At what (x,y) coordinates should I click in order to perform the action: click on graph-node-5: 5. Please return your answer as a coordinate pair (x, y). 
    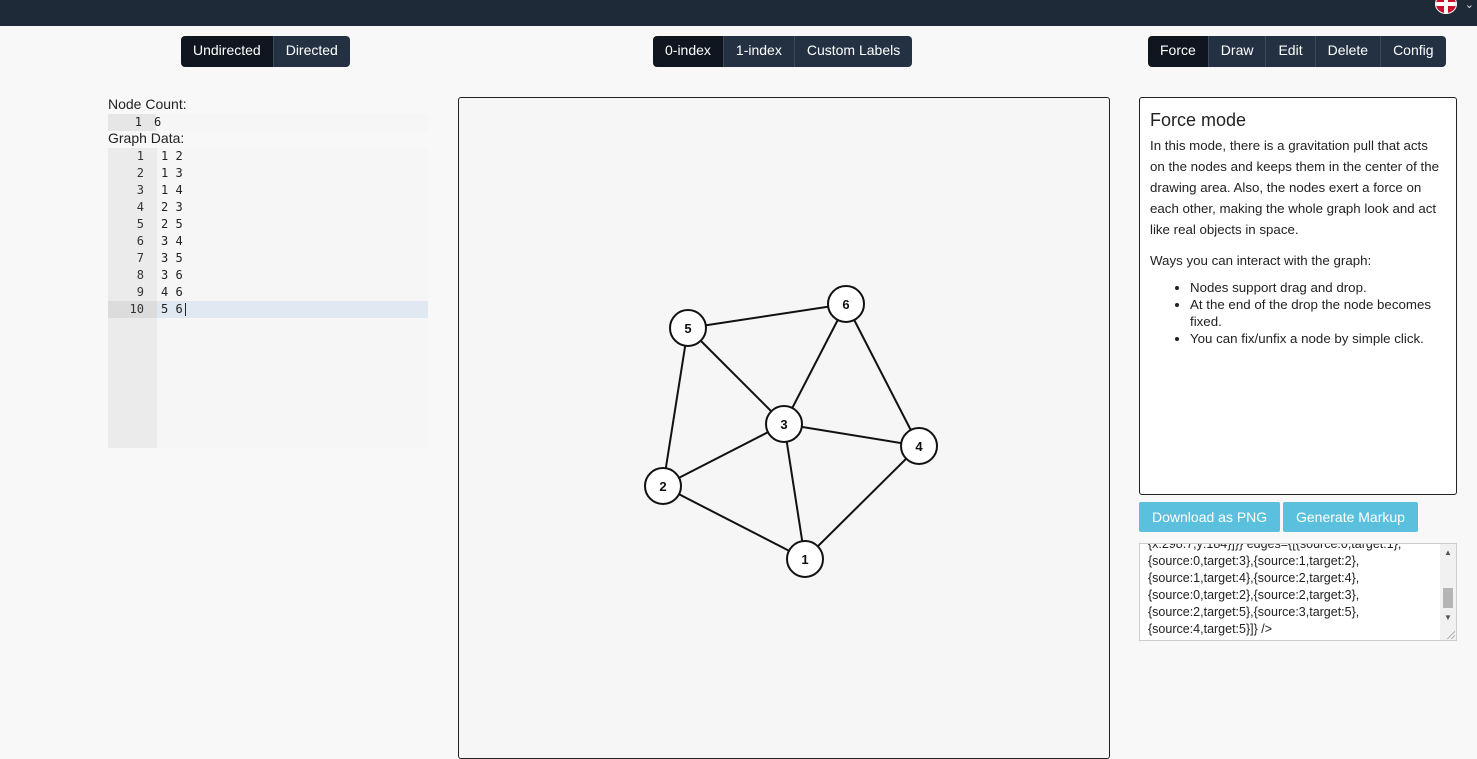
    Looking at the image, I should click on (688, 328).